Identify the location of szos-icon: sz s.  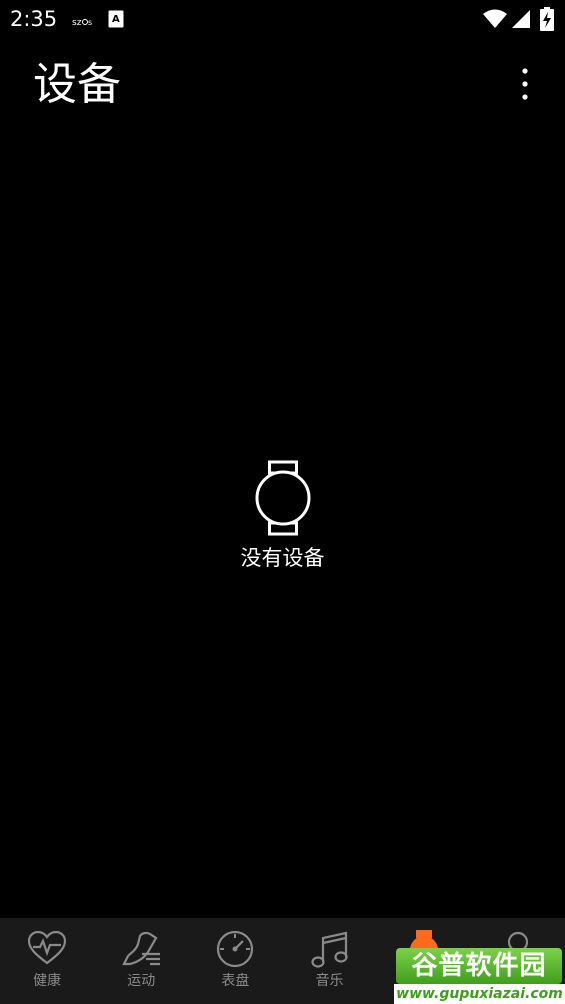
(82, 21).